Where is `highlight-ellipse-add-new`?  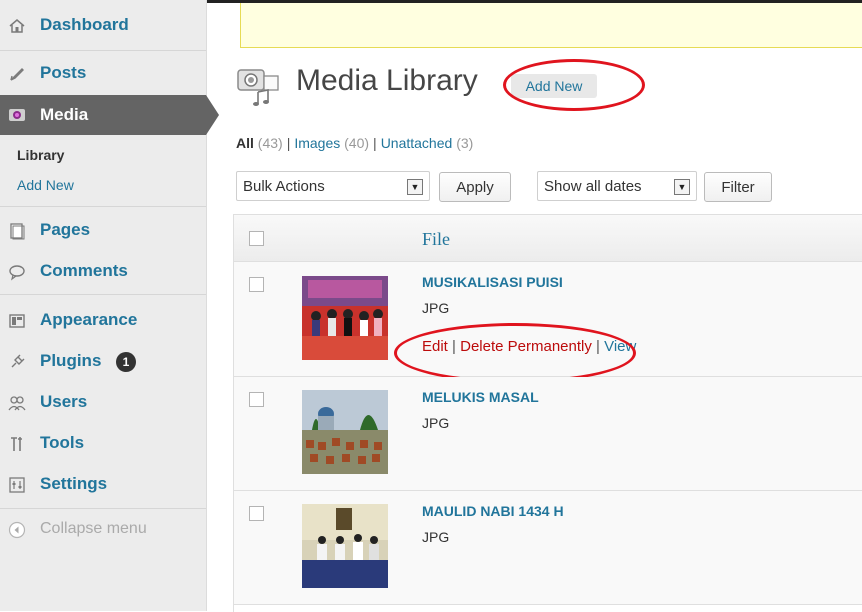
highlight-ellipse-add-new is located at coordinates (574, 85).